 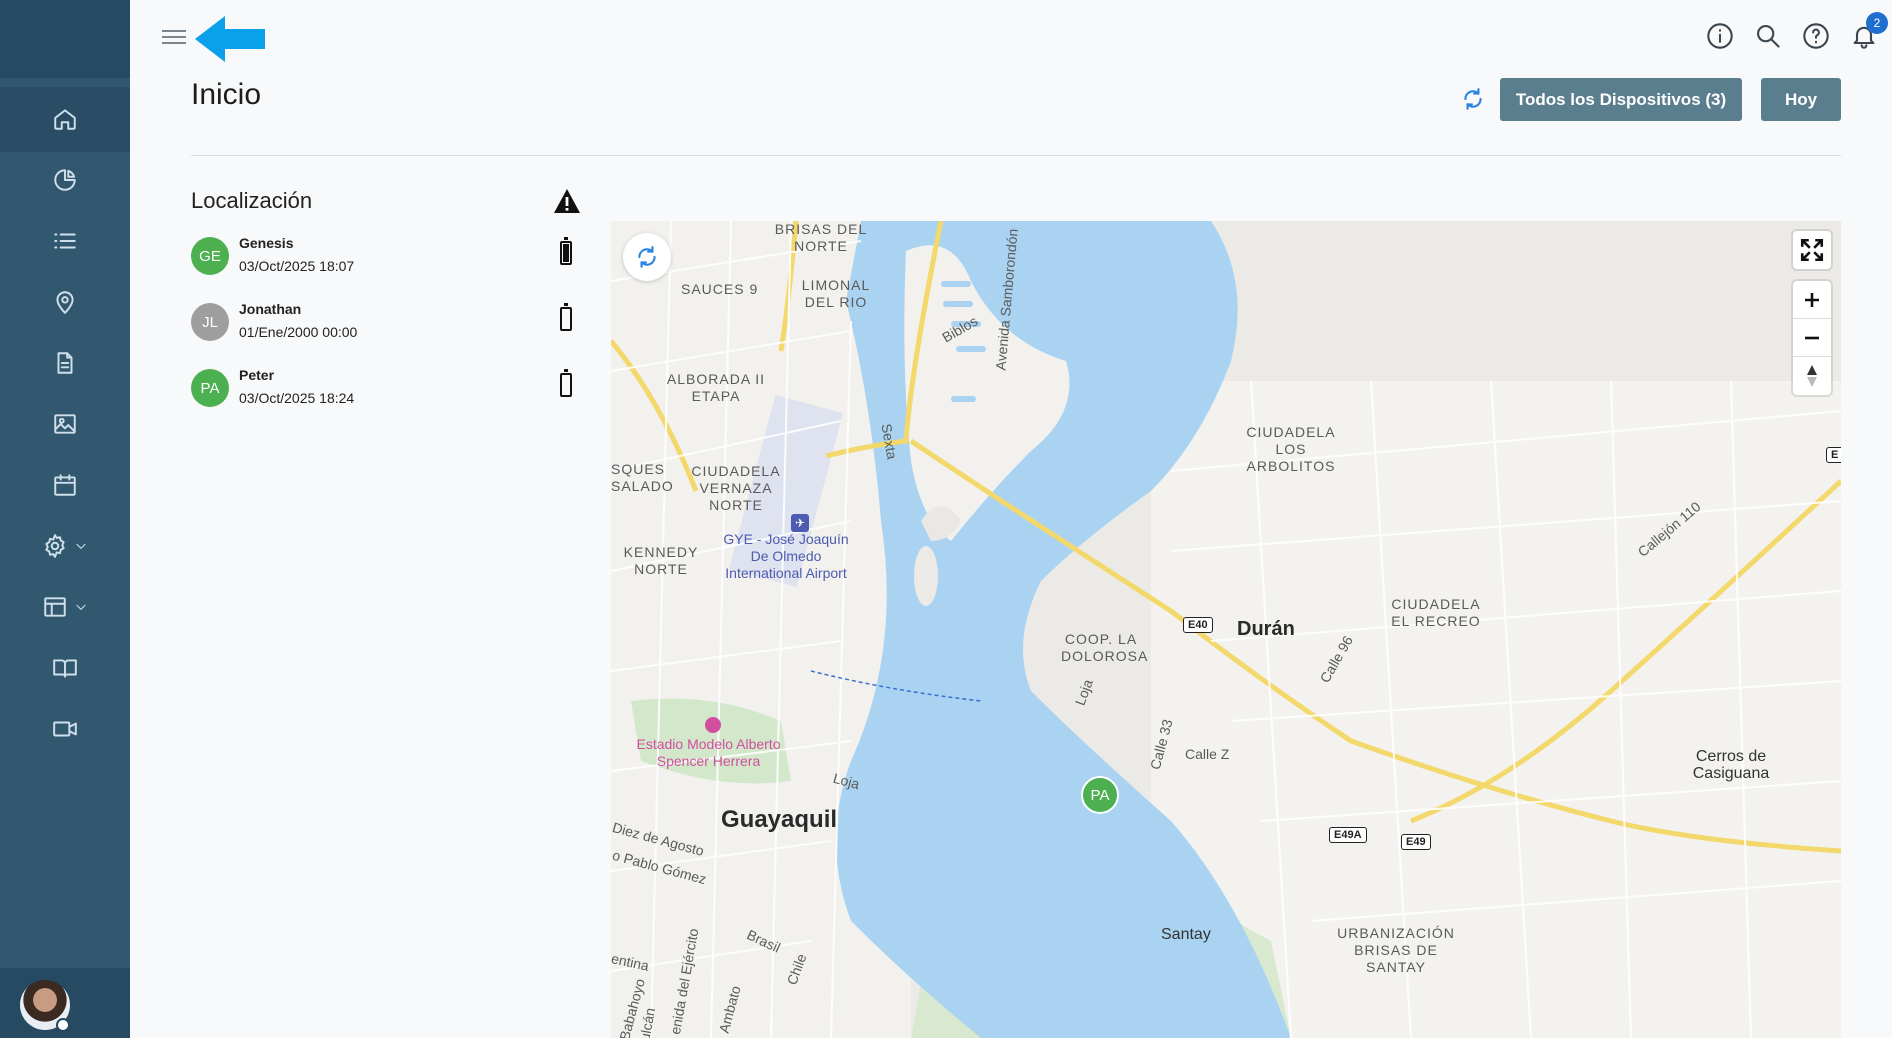 I want to click on stadium-icon, so click(x=713, y=725).